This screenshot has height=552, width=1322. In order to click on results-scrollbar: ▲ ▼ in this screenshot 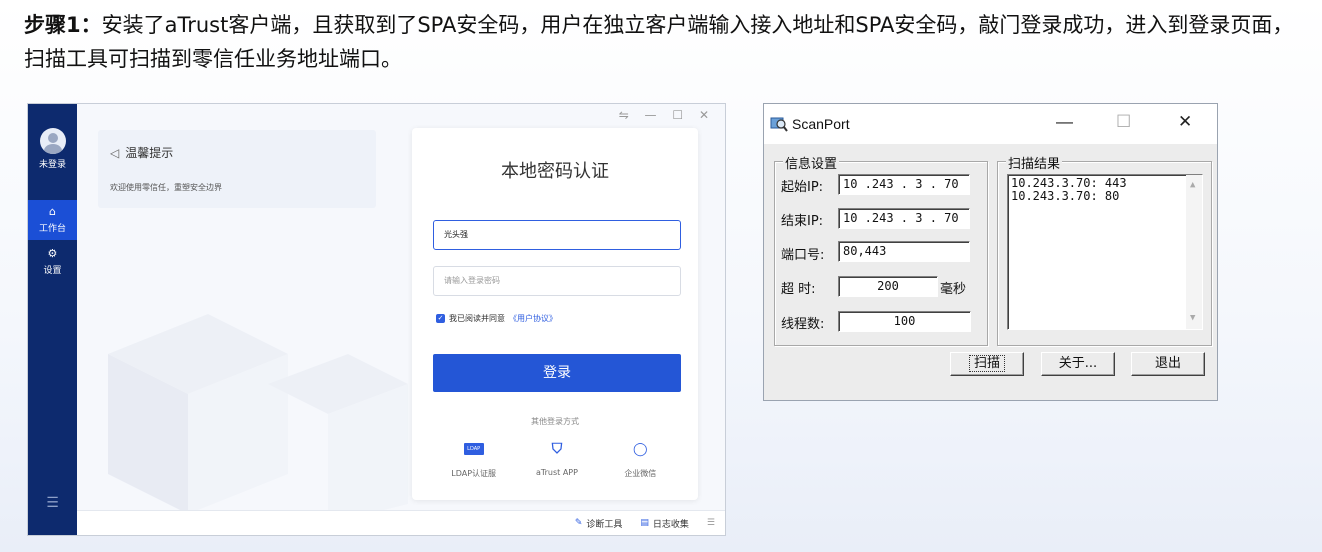, I will do `click(1194, 252)`.